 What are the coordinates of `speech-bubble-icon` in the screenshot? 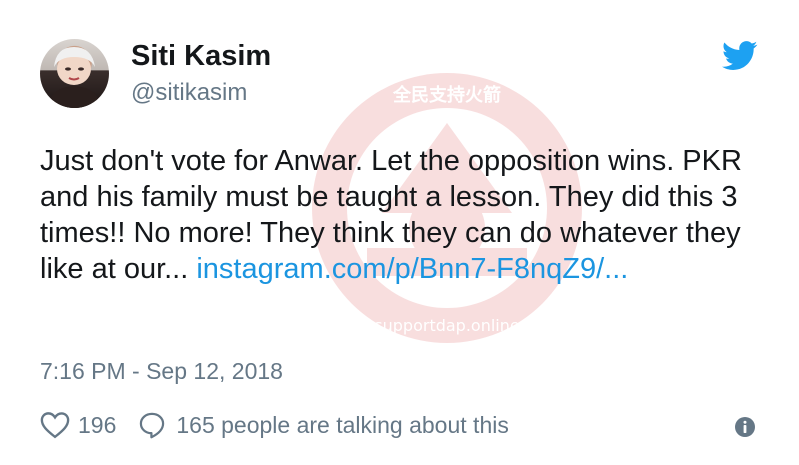 It's located at (152, 425).